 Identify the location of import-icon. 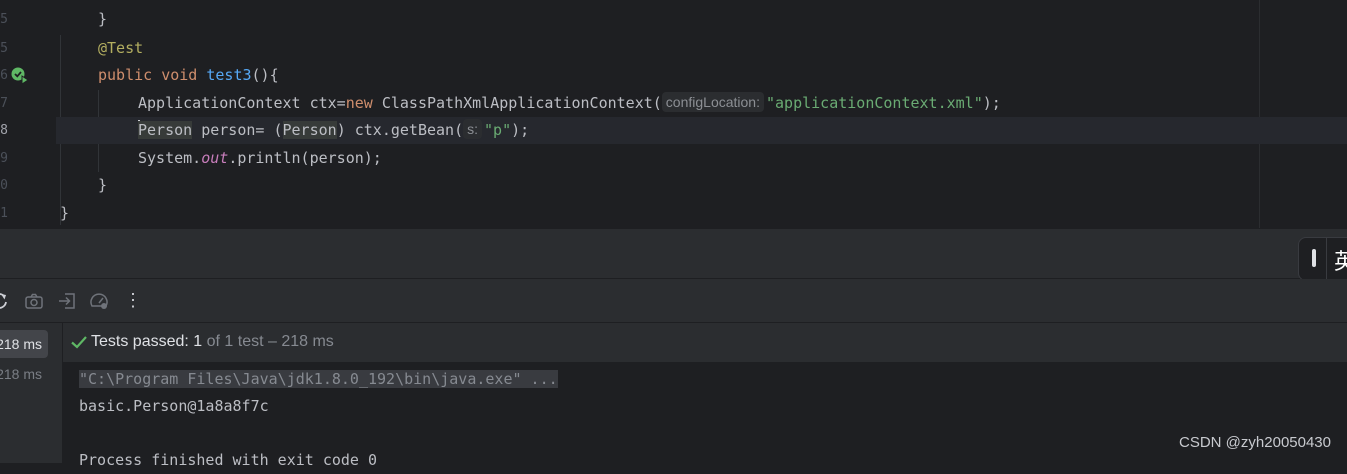
(67, 301).